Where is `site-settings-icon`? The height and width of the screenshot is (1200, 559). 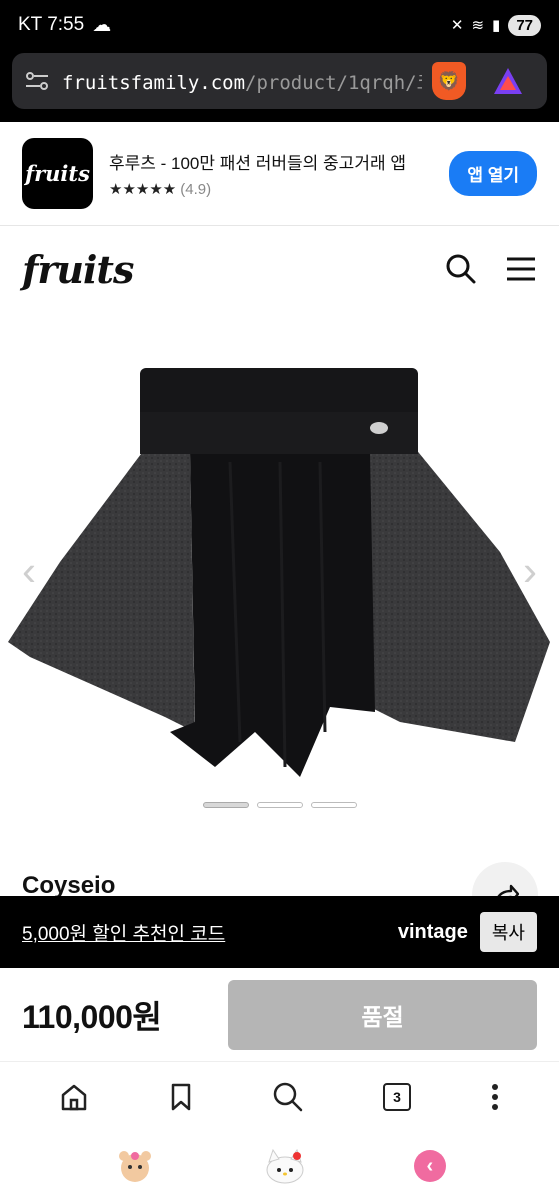 site-settings-icon is located at coordinates (37, 81).